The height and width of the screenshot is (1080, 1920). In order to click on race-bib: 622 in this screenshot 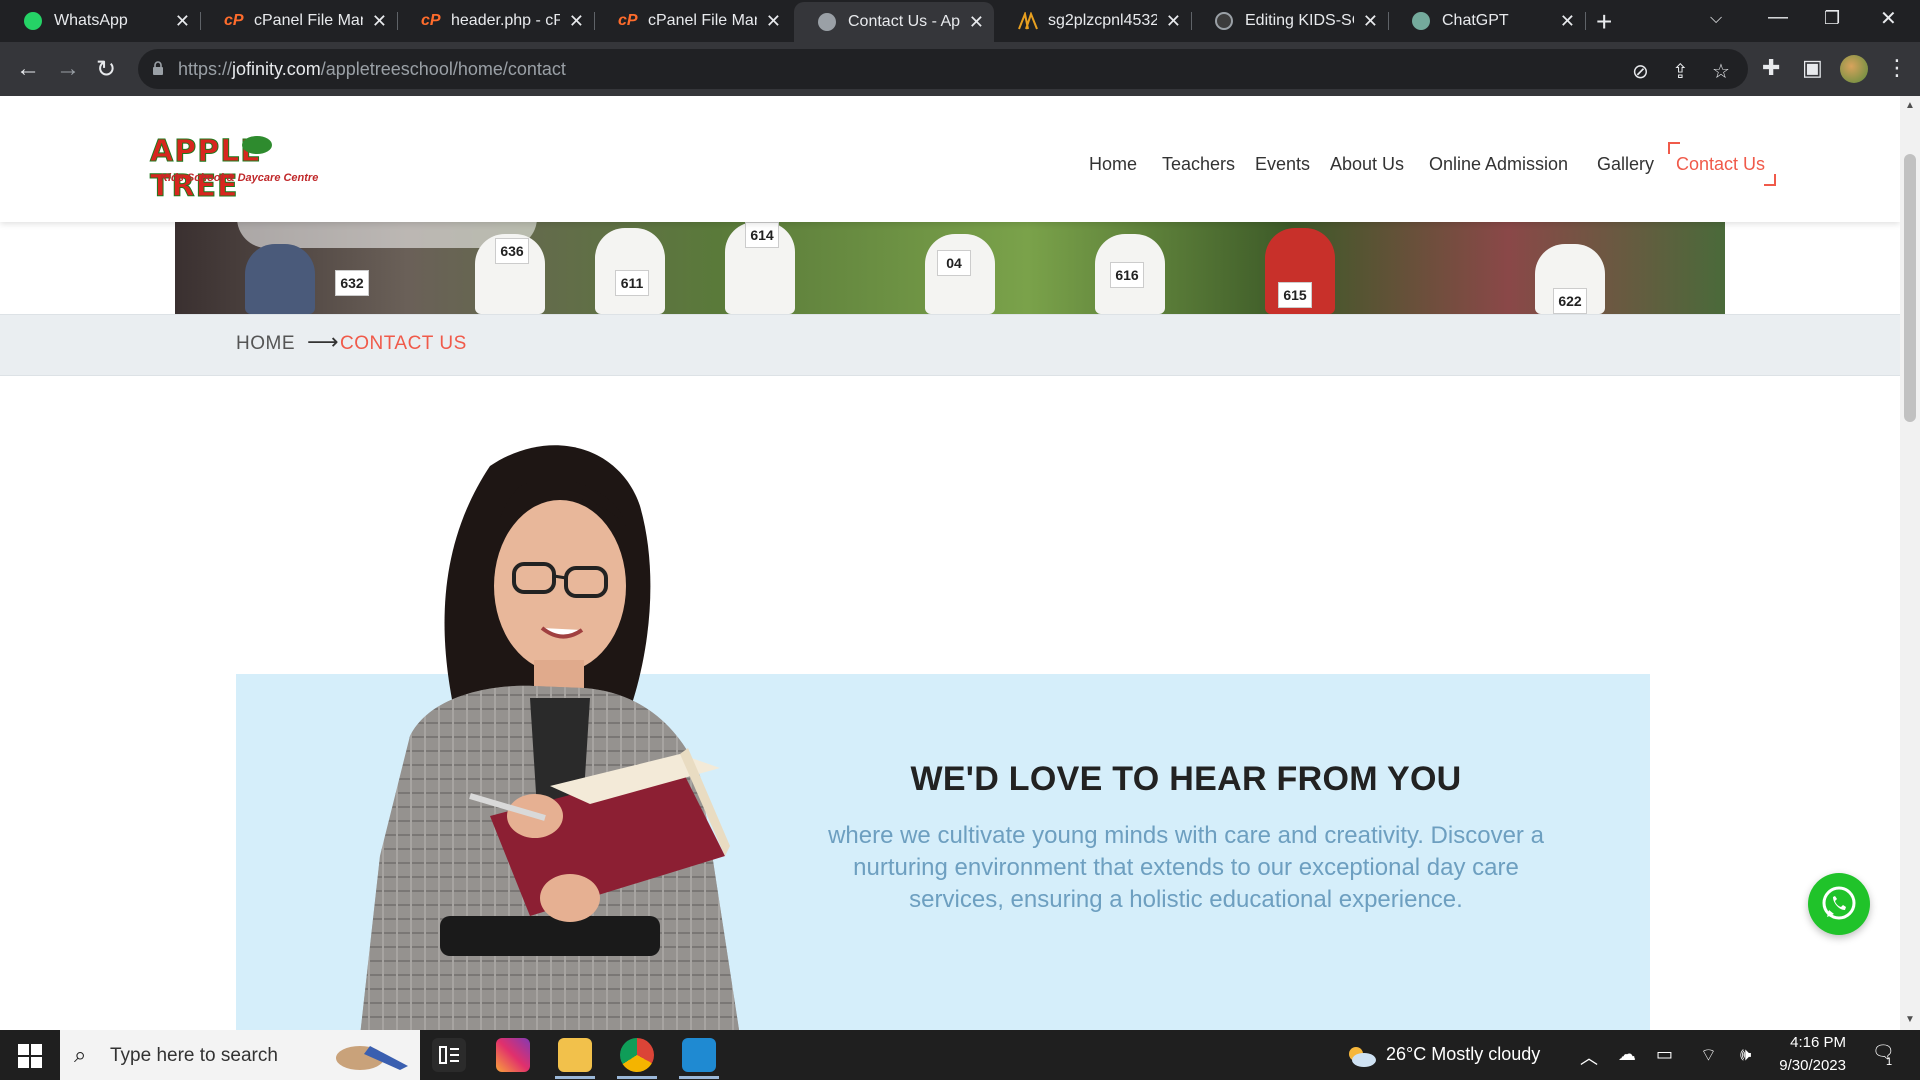, I will do `click(1570, 301)`.